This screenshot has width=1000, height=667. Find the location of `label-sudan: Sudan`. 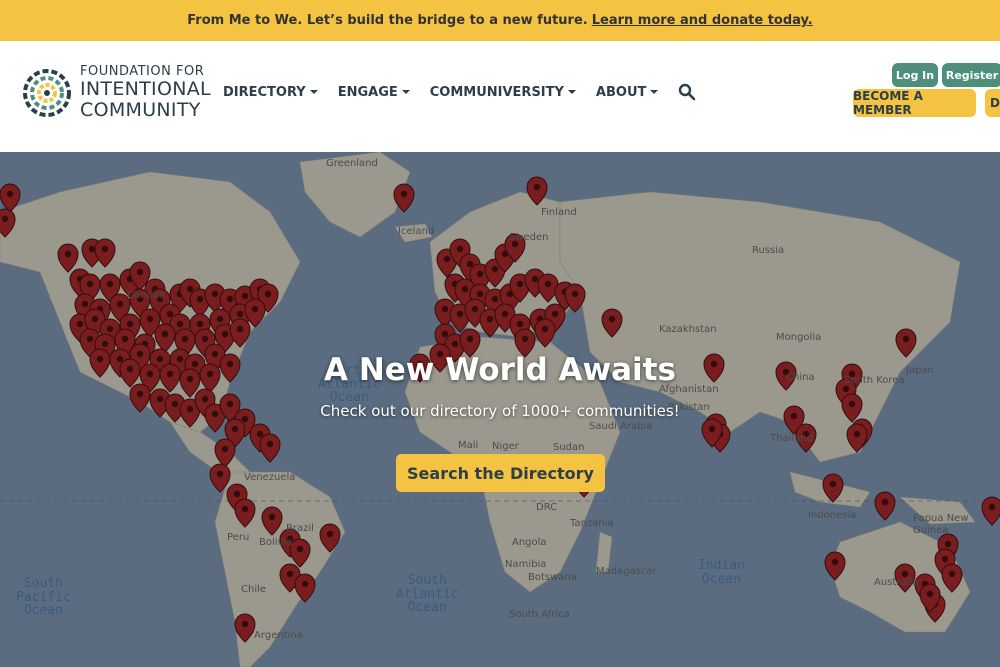

label-sudan: Sudan is located at coordinates (569, 447).